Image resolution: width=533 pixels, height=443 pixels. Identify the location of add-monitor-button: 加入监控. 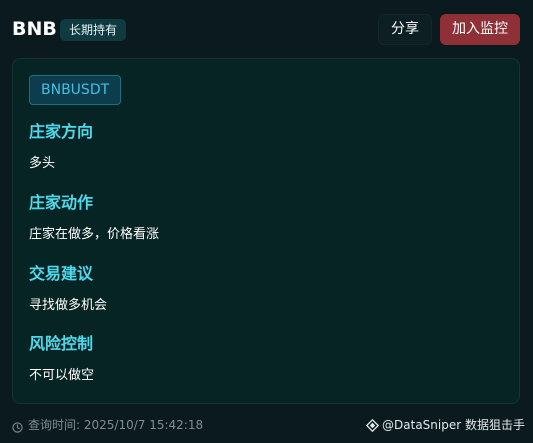
(480, 29).